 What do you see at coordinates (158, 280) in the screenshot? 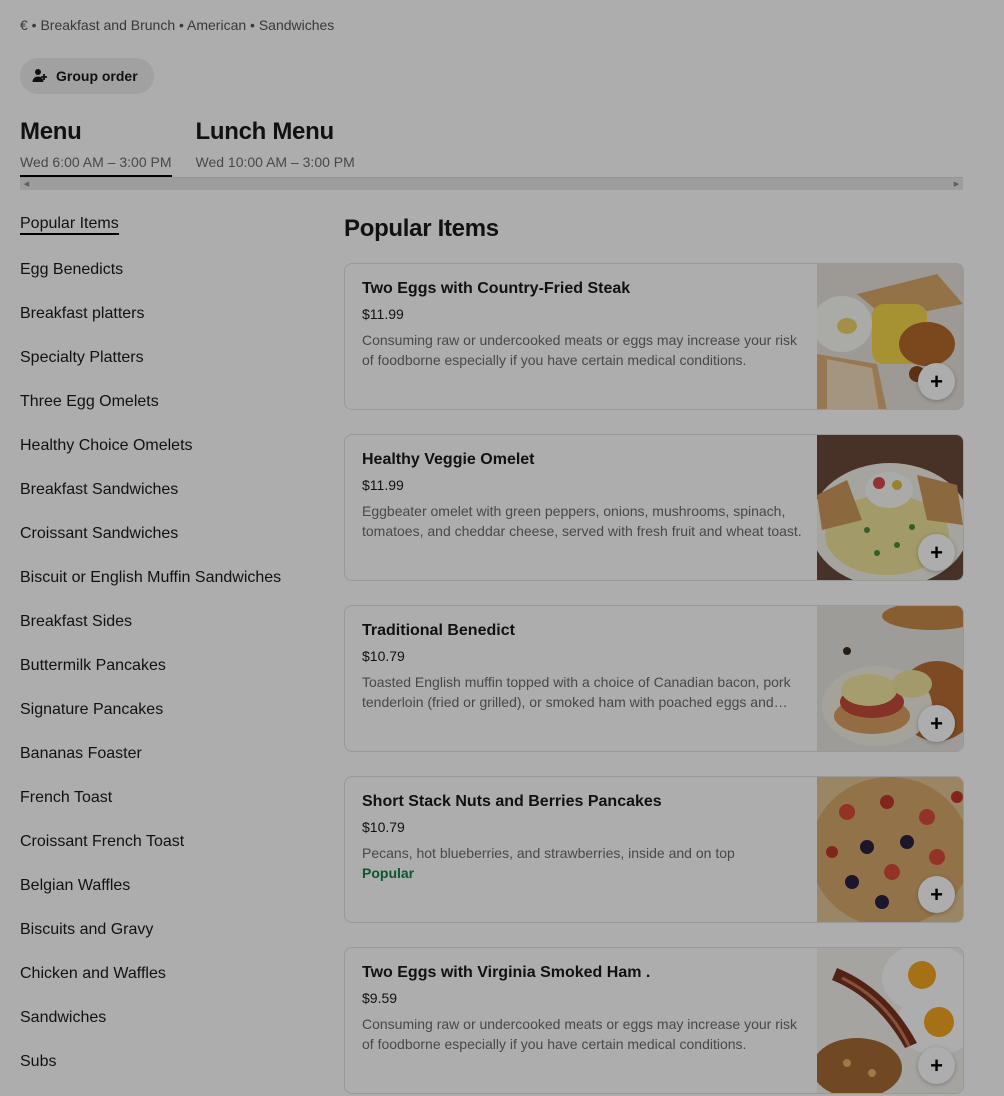
I see `sidebar-item-egg-benedicts: Egg Benedicts` at bounding box center [158, 280].